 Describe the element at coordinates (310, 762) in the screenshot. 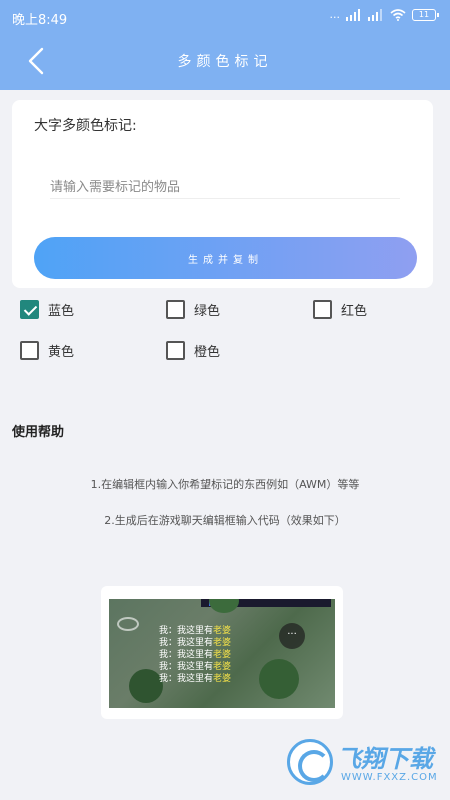

I see `watermark-logo-icon` at that location.